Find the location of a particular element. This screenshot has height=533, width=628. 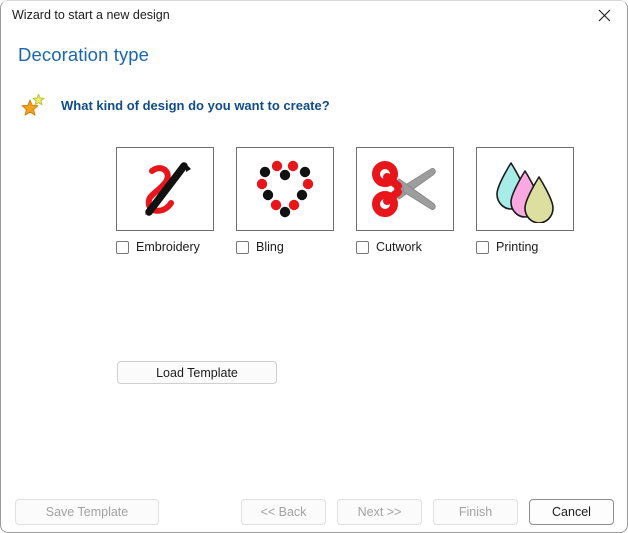

close-button is located at coordinates (604, 15).